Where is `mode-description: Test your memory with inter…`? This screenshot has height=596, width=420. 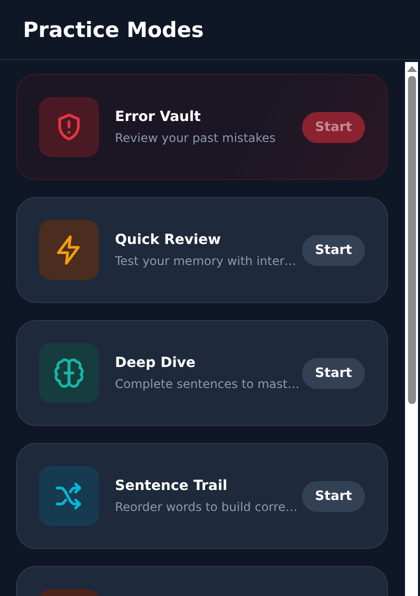
mode-description: Test your memory with inter… is located at coordinates (206, 261).